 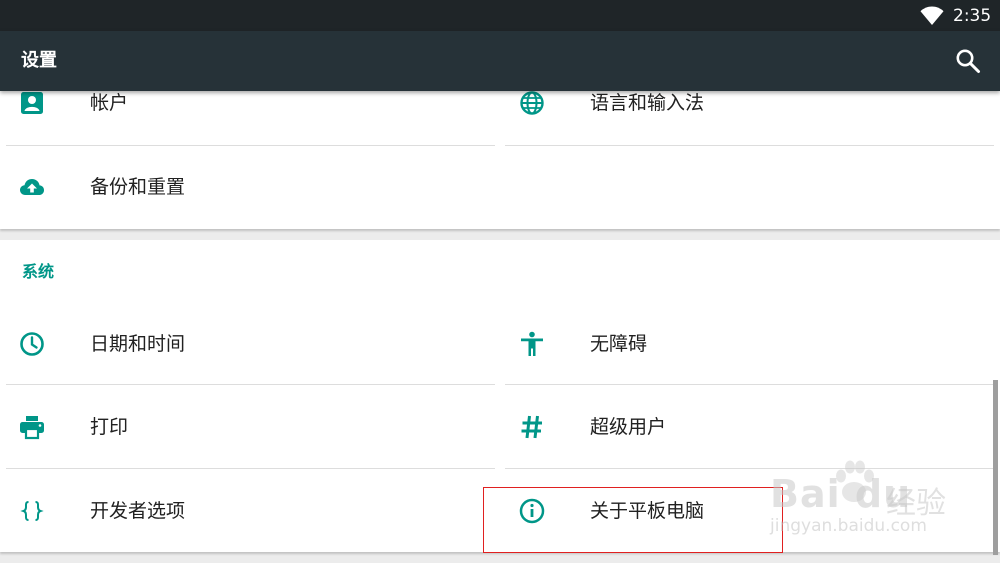 What do you see at coordinates (628, 427) in the screenshot?
I see `settings-item-label: 超级用户` at bounding box center [628, 427].